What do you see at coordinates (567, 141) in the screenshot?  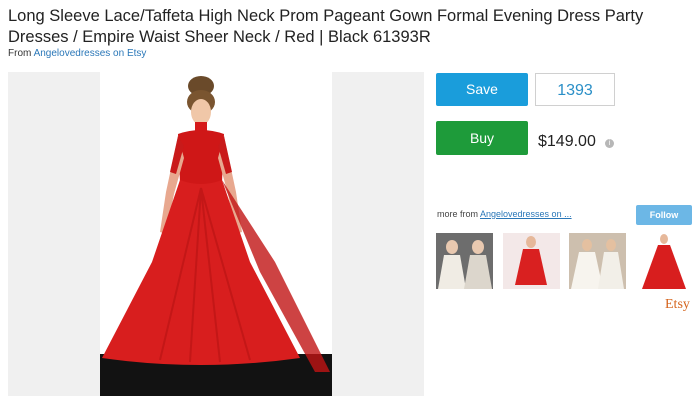 I see `price: $149.00` at bounding box center [567, 141].